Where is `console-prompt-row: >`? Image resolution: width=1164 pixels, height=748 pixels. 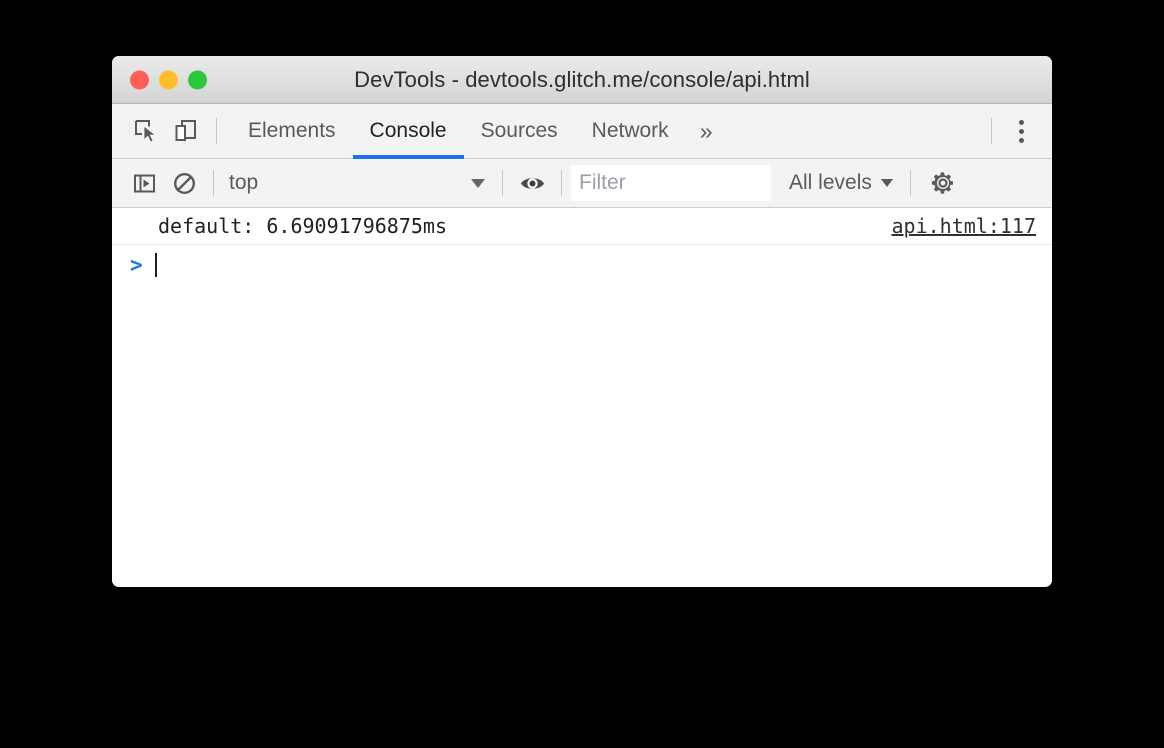
console-prompt-row: > is located at coordinates (582, 265).